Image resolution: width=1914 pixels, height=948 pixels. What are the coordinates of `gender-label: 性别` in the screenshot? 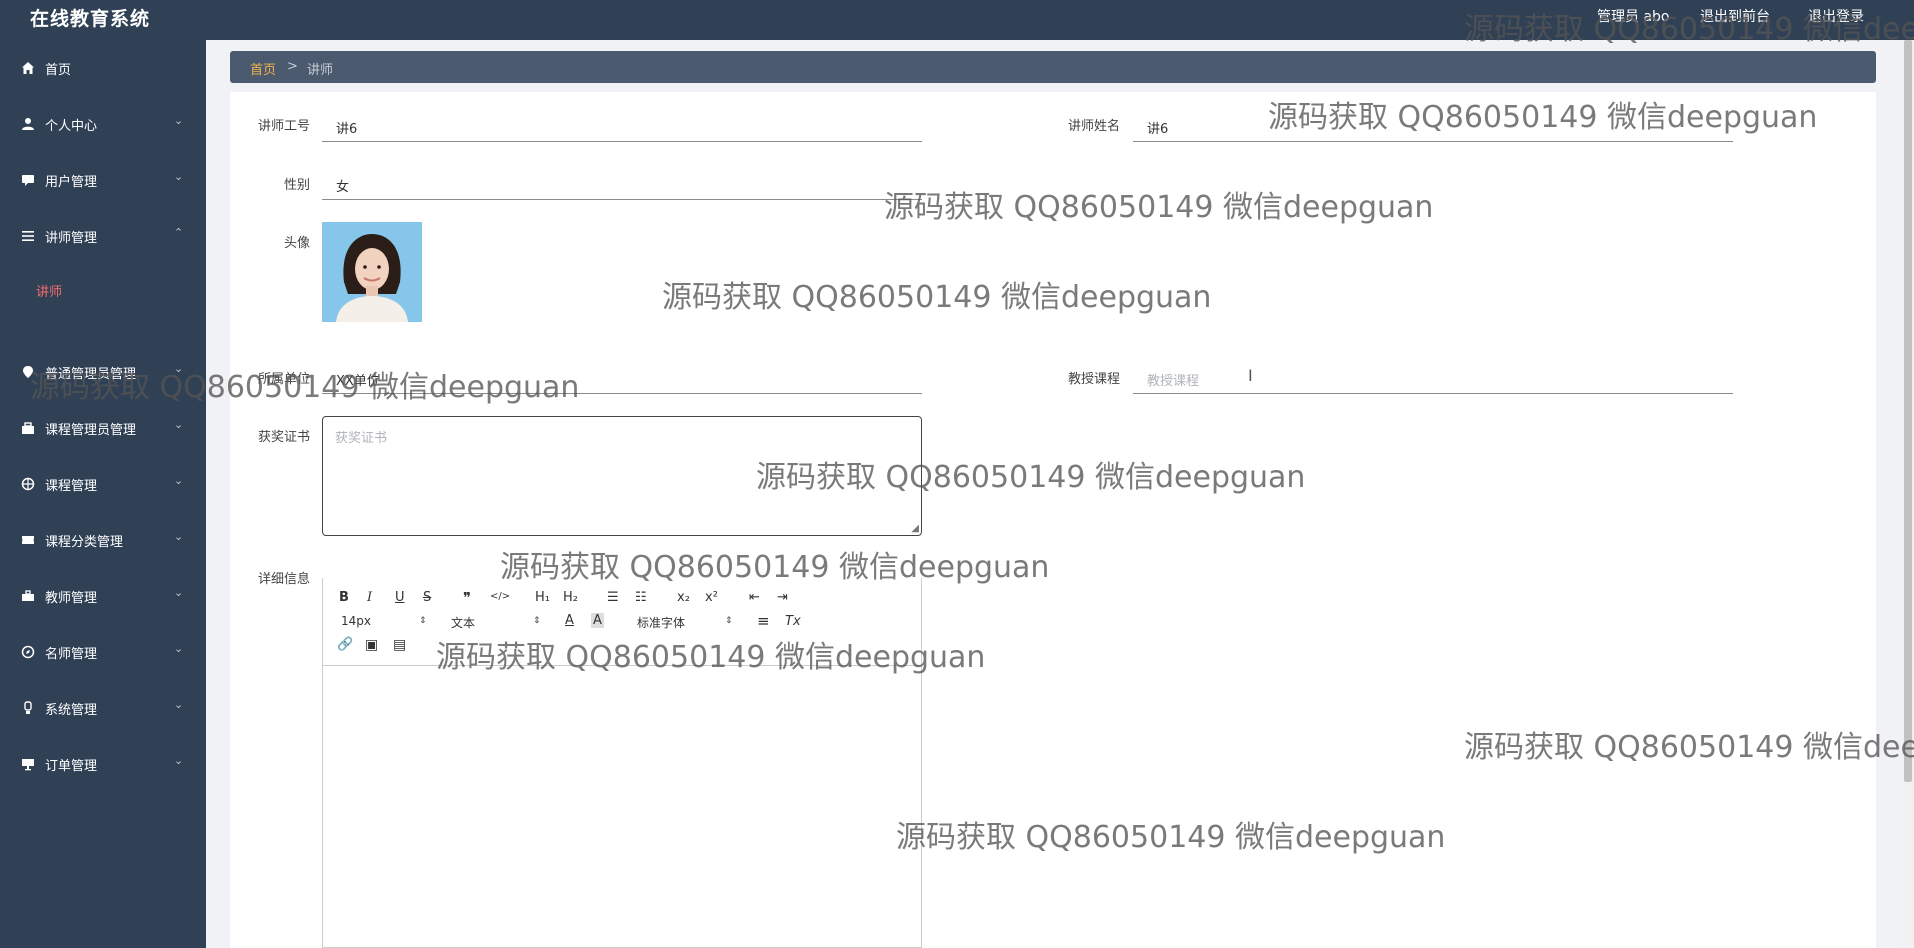 It's located at (296, 185).